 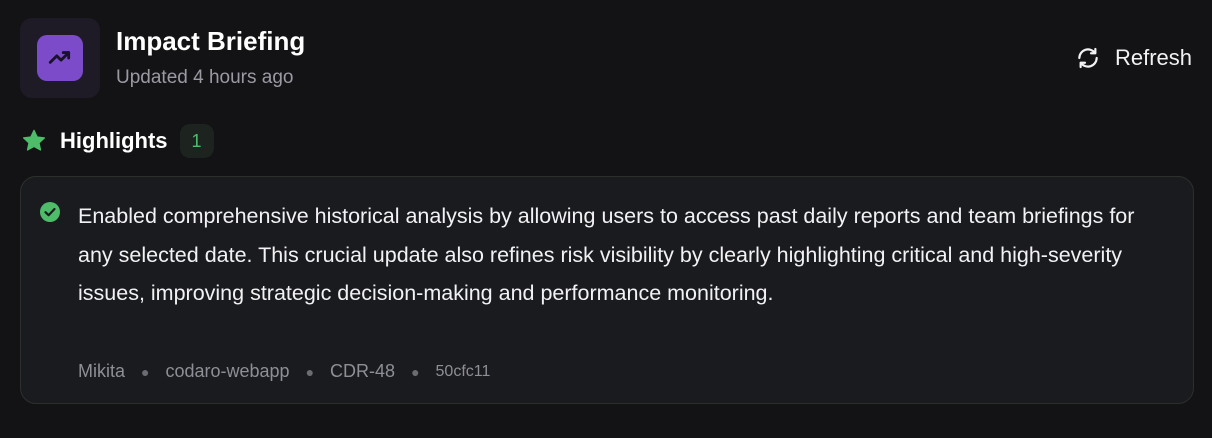 I want to click on star-icon, so click(x=34, y=141).